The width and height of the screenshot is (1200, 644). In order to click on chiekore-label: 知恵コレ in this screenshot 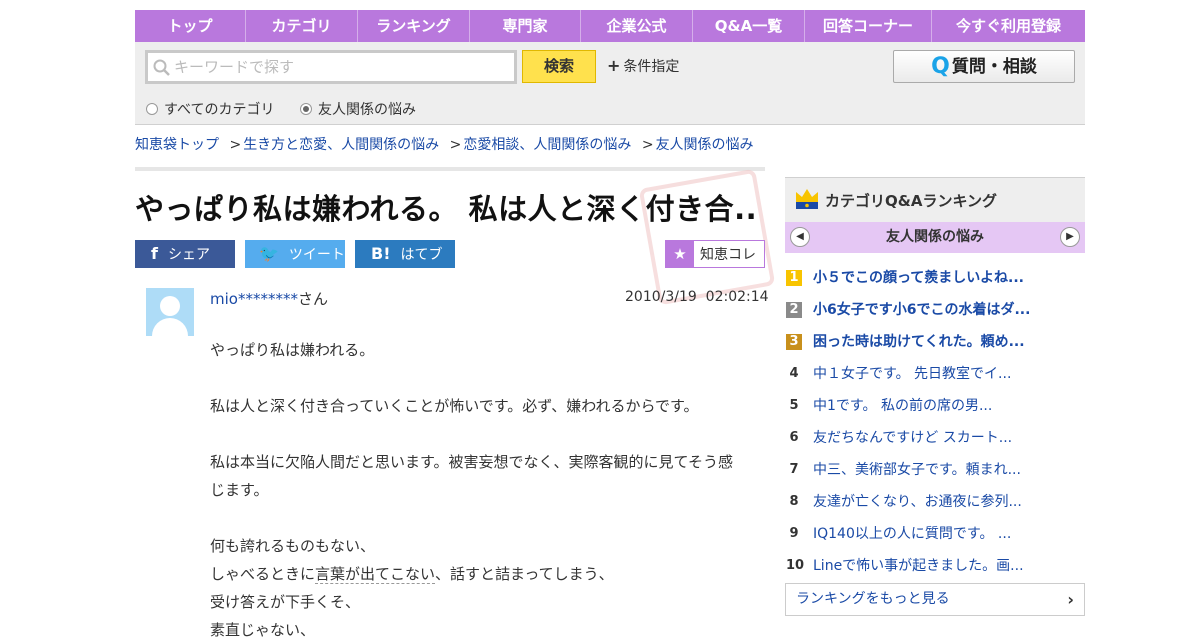, I will do `click(728, 255)`.